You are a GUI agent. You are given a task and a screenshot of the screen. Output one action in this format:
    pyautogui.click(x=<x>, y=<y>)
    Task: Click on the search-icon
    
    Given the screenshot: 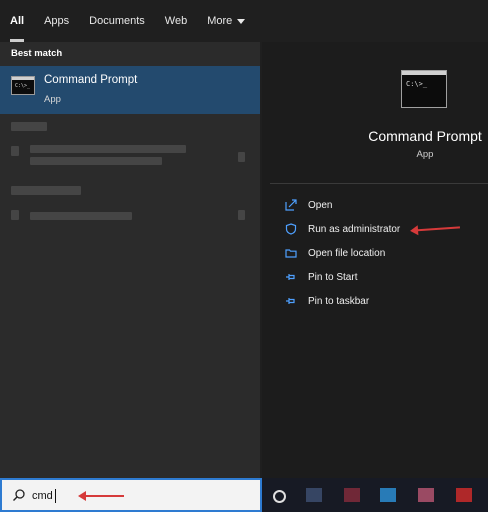 What is the action you would take?
    pyautogui.click(x=19, y=497)
    